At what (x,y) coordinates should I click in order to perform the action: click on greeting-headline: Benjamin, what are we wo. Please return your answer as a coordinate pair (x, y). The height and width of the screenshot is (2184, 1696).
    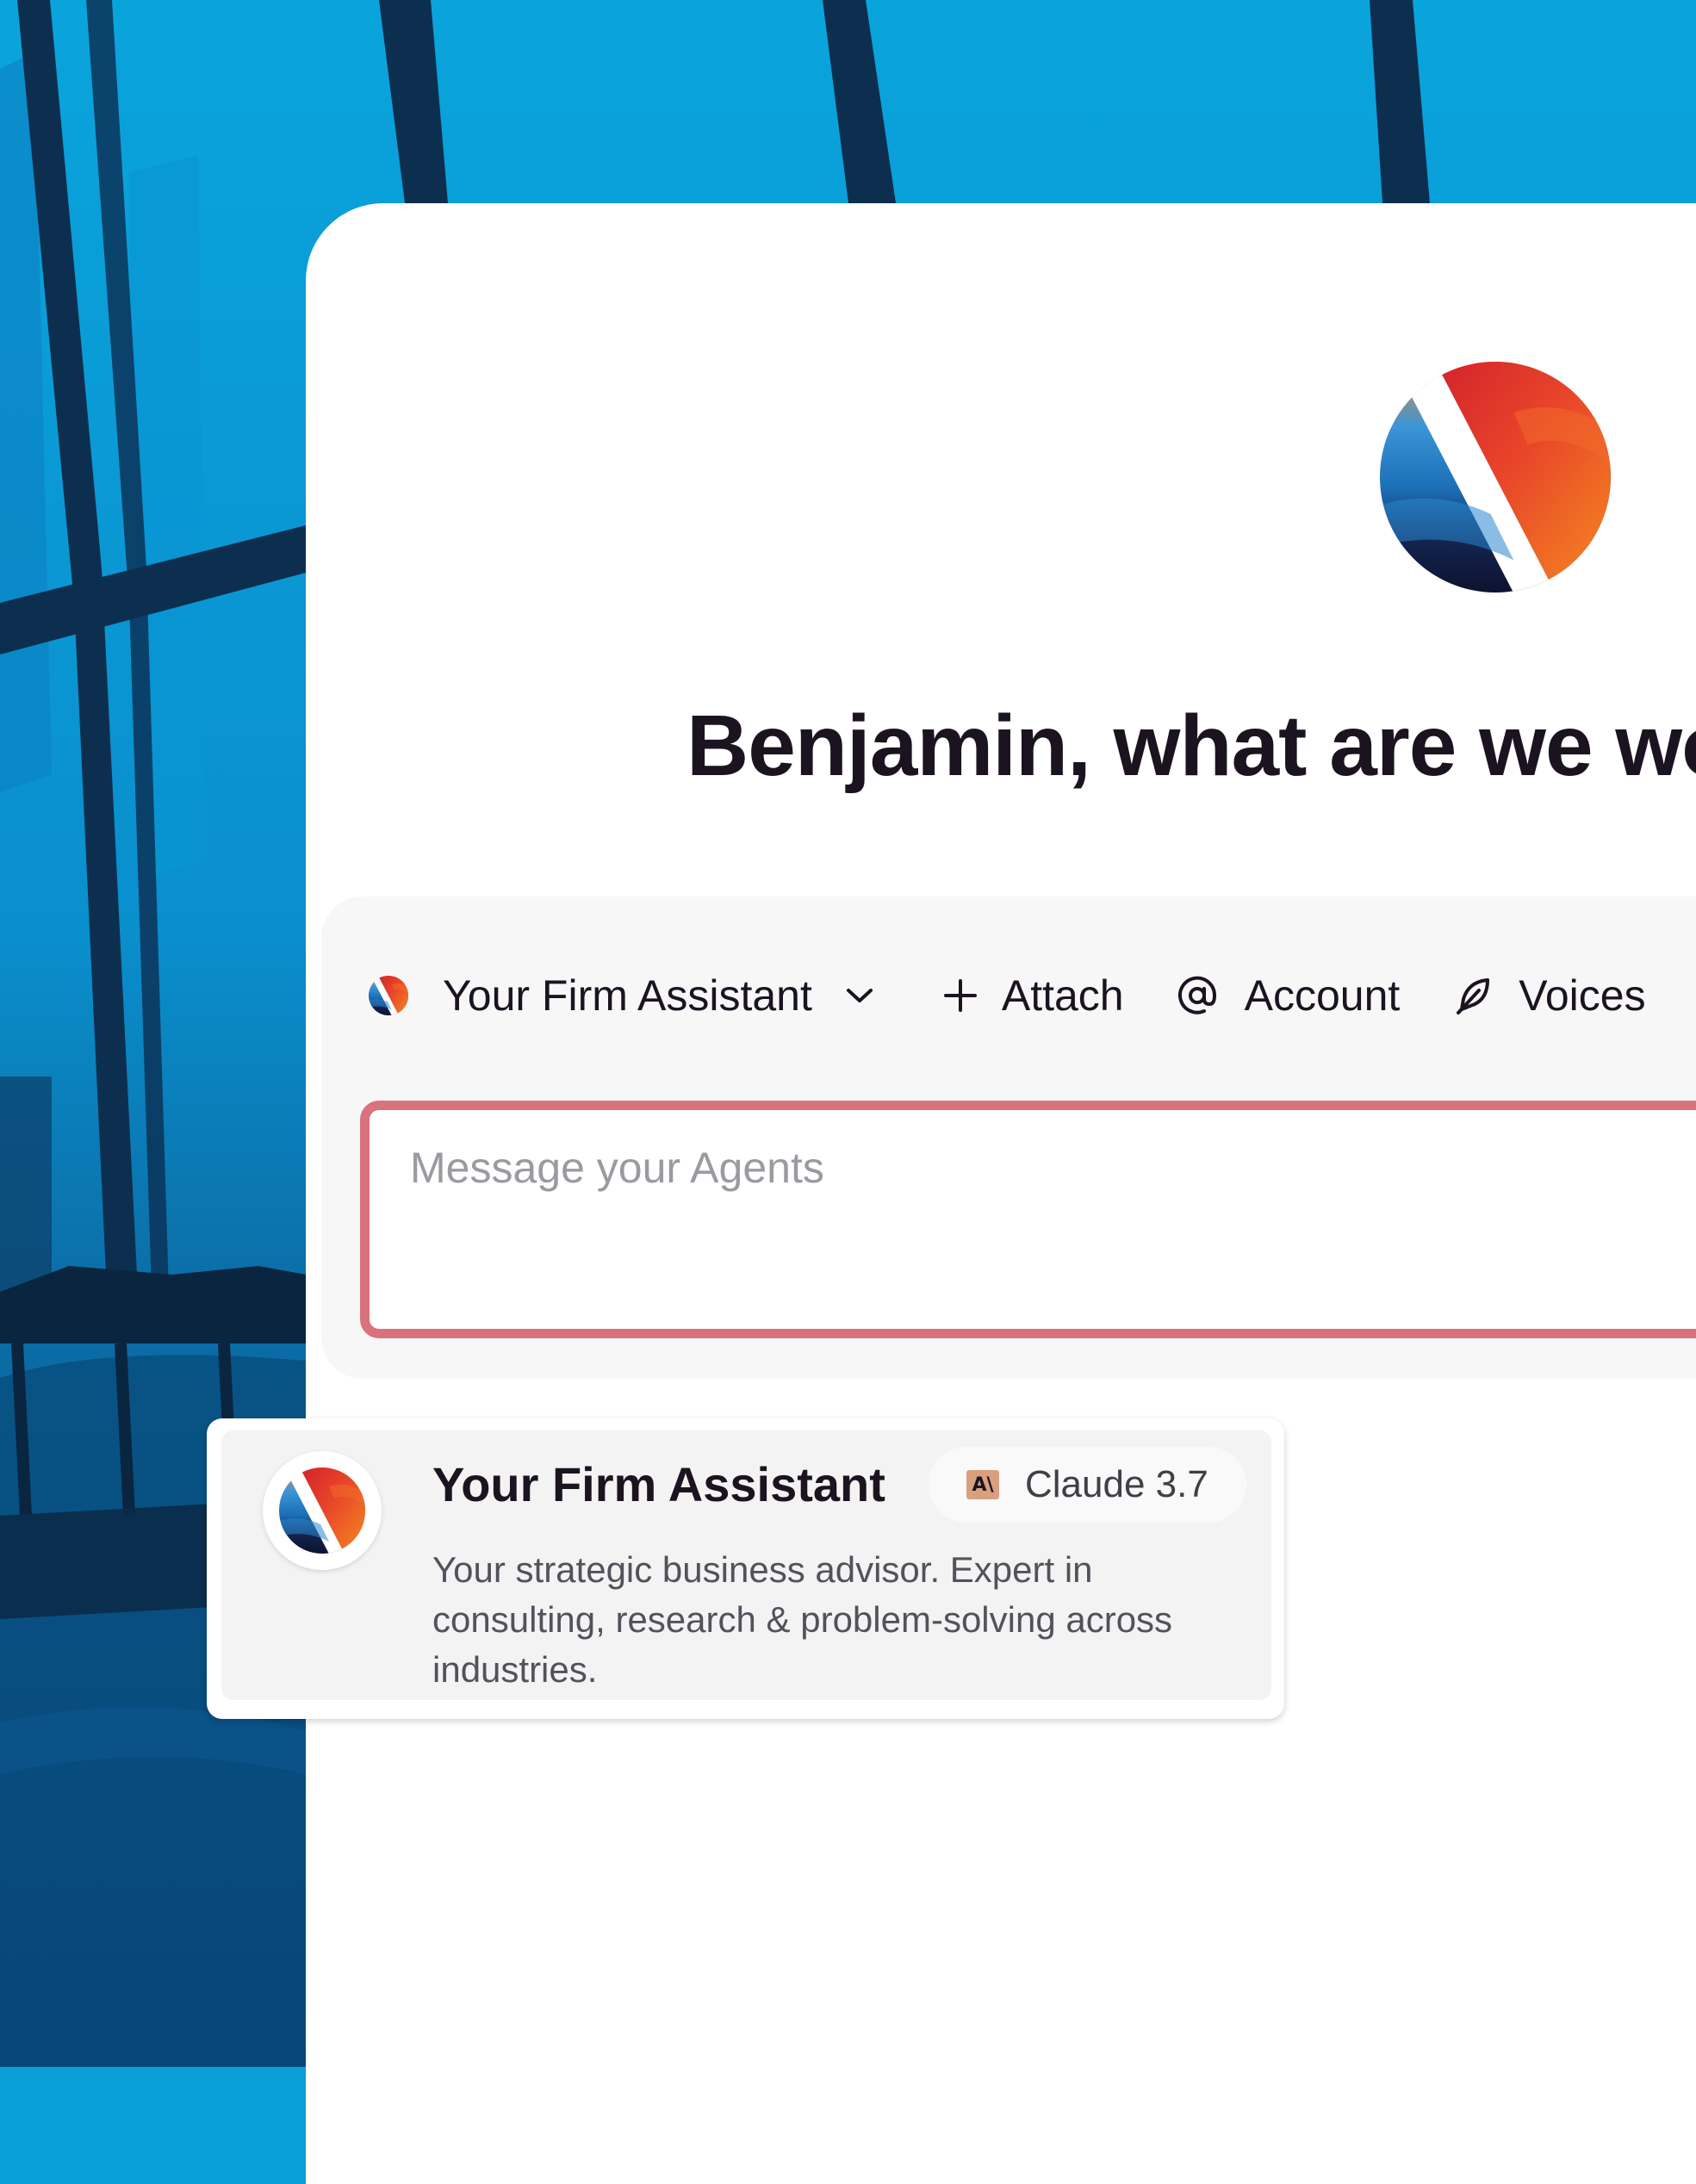
    Looking at the image, I should click on (1191, 746).